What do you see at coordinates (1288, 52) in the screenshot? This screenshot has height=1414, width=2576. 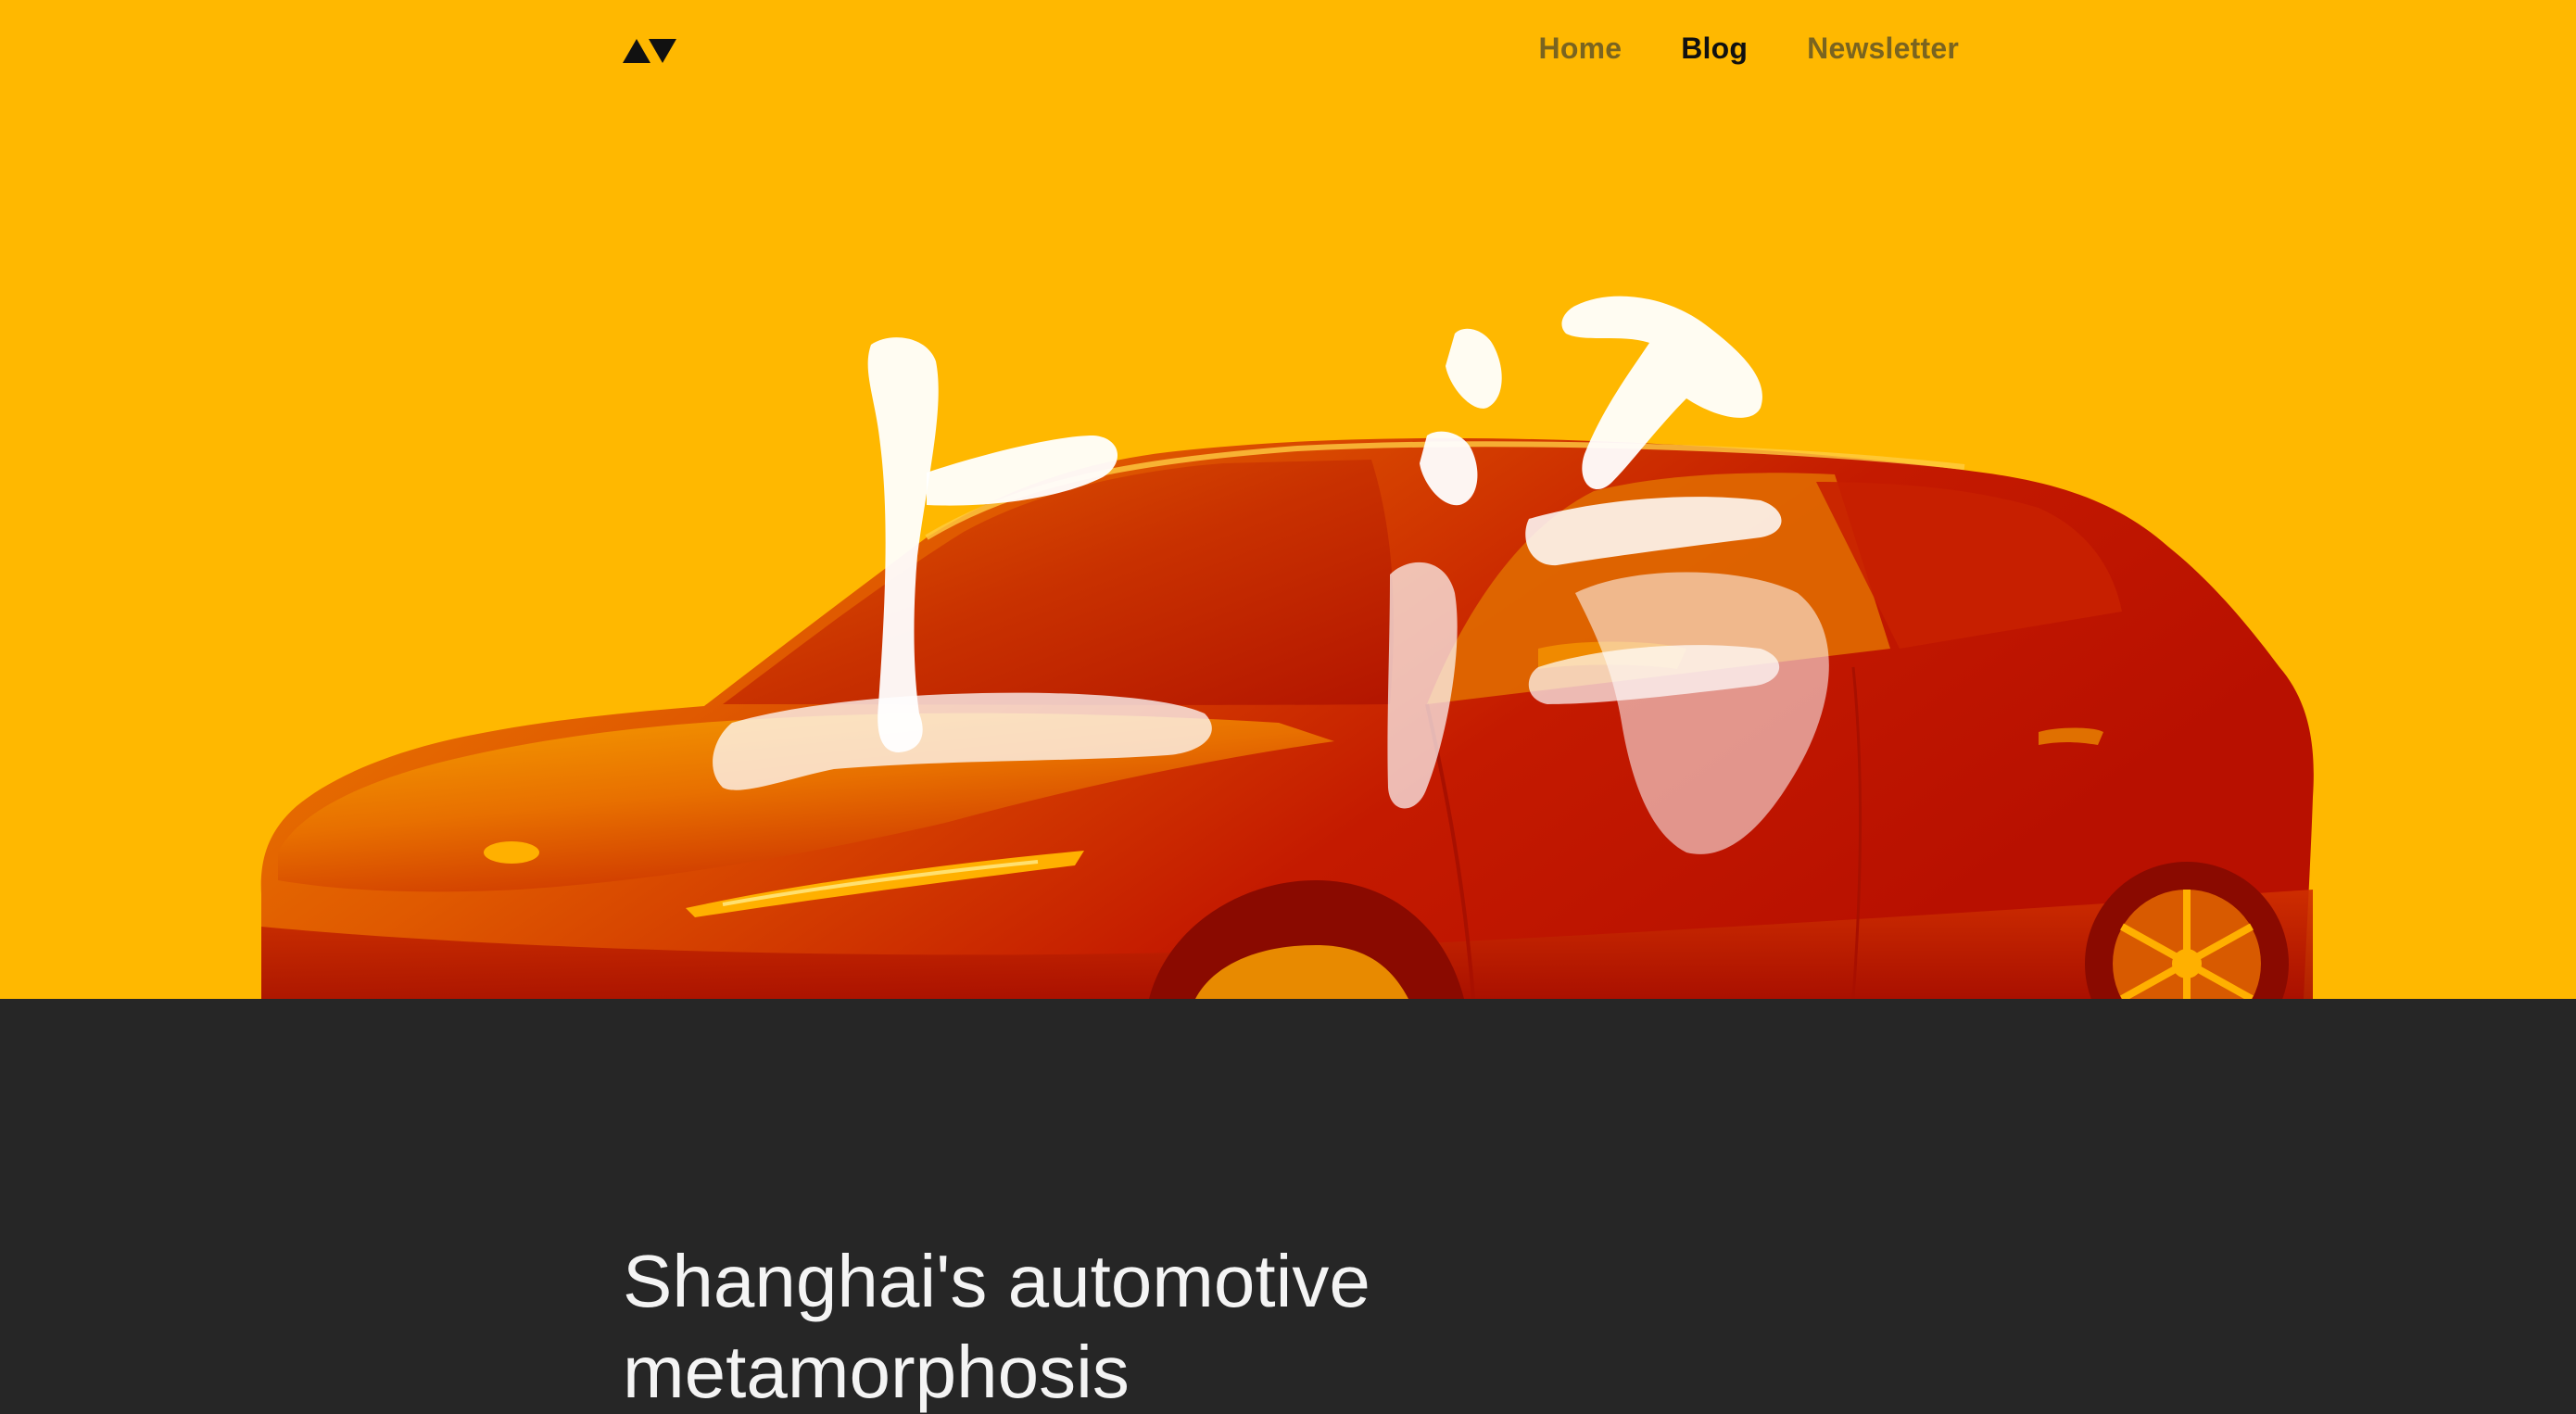 I see `top-navbar: Home Blog Newsletter` at bounding box center [1288, 52].